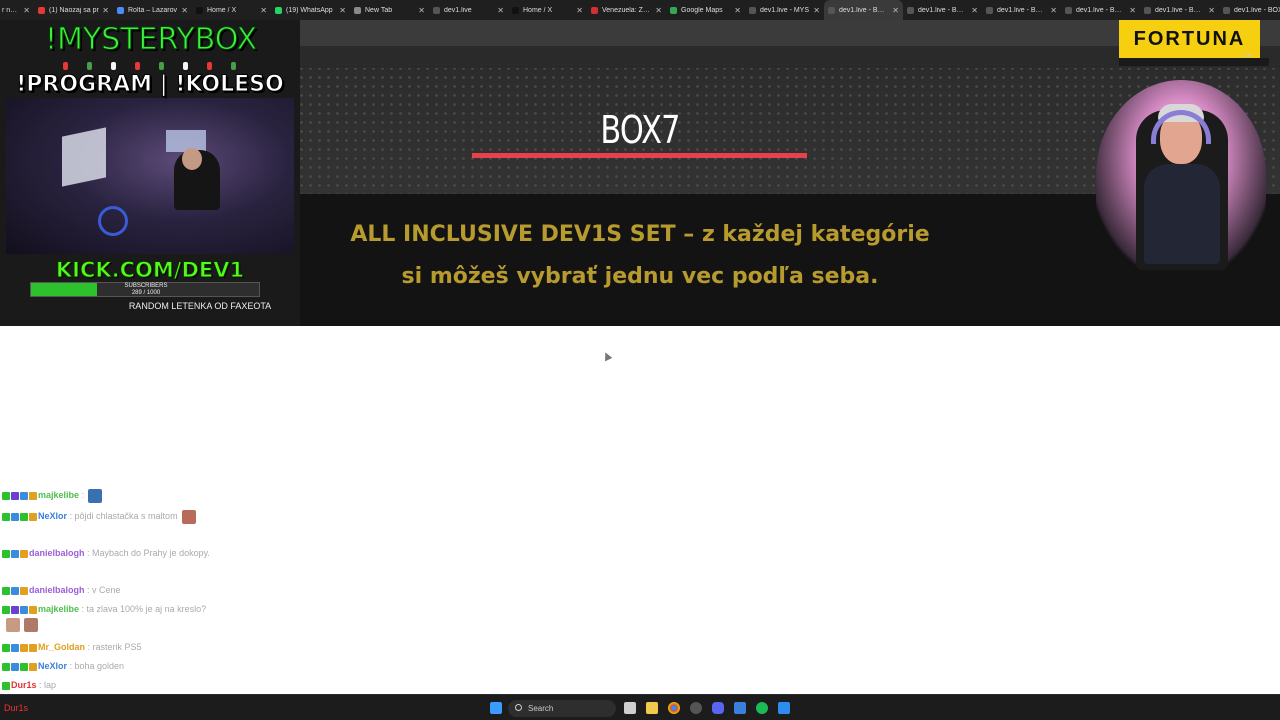 This screenshot has width=1280, height=720. Describe the element at coordinates (24, 685) in the screenshot. I see `chat-username: Dur1s` at that location.